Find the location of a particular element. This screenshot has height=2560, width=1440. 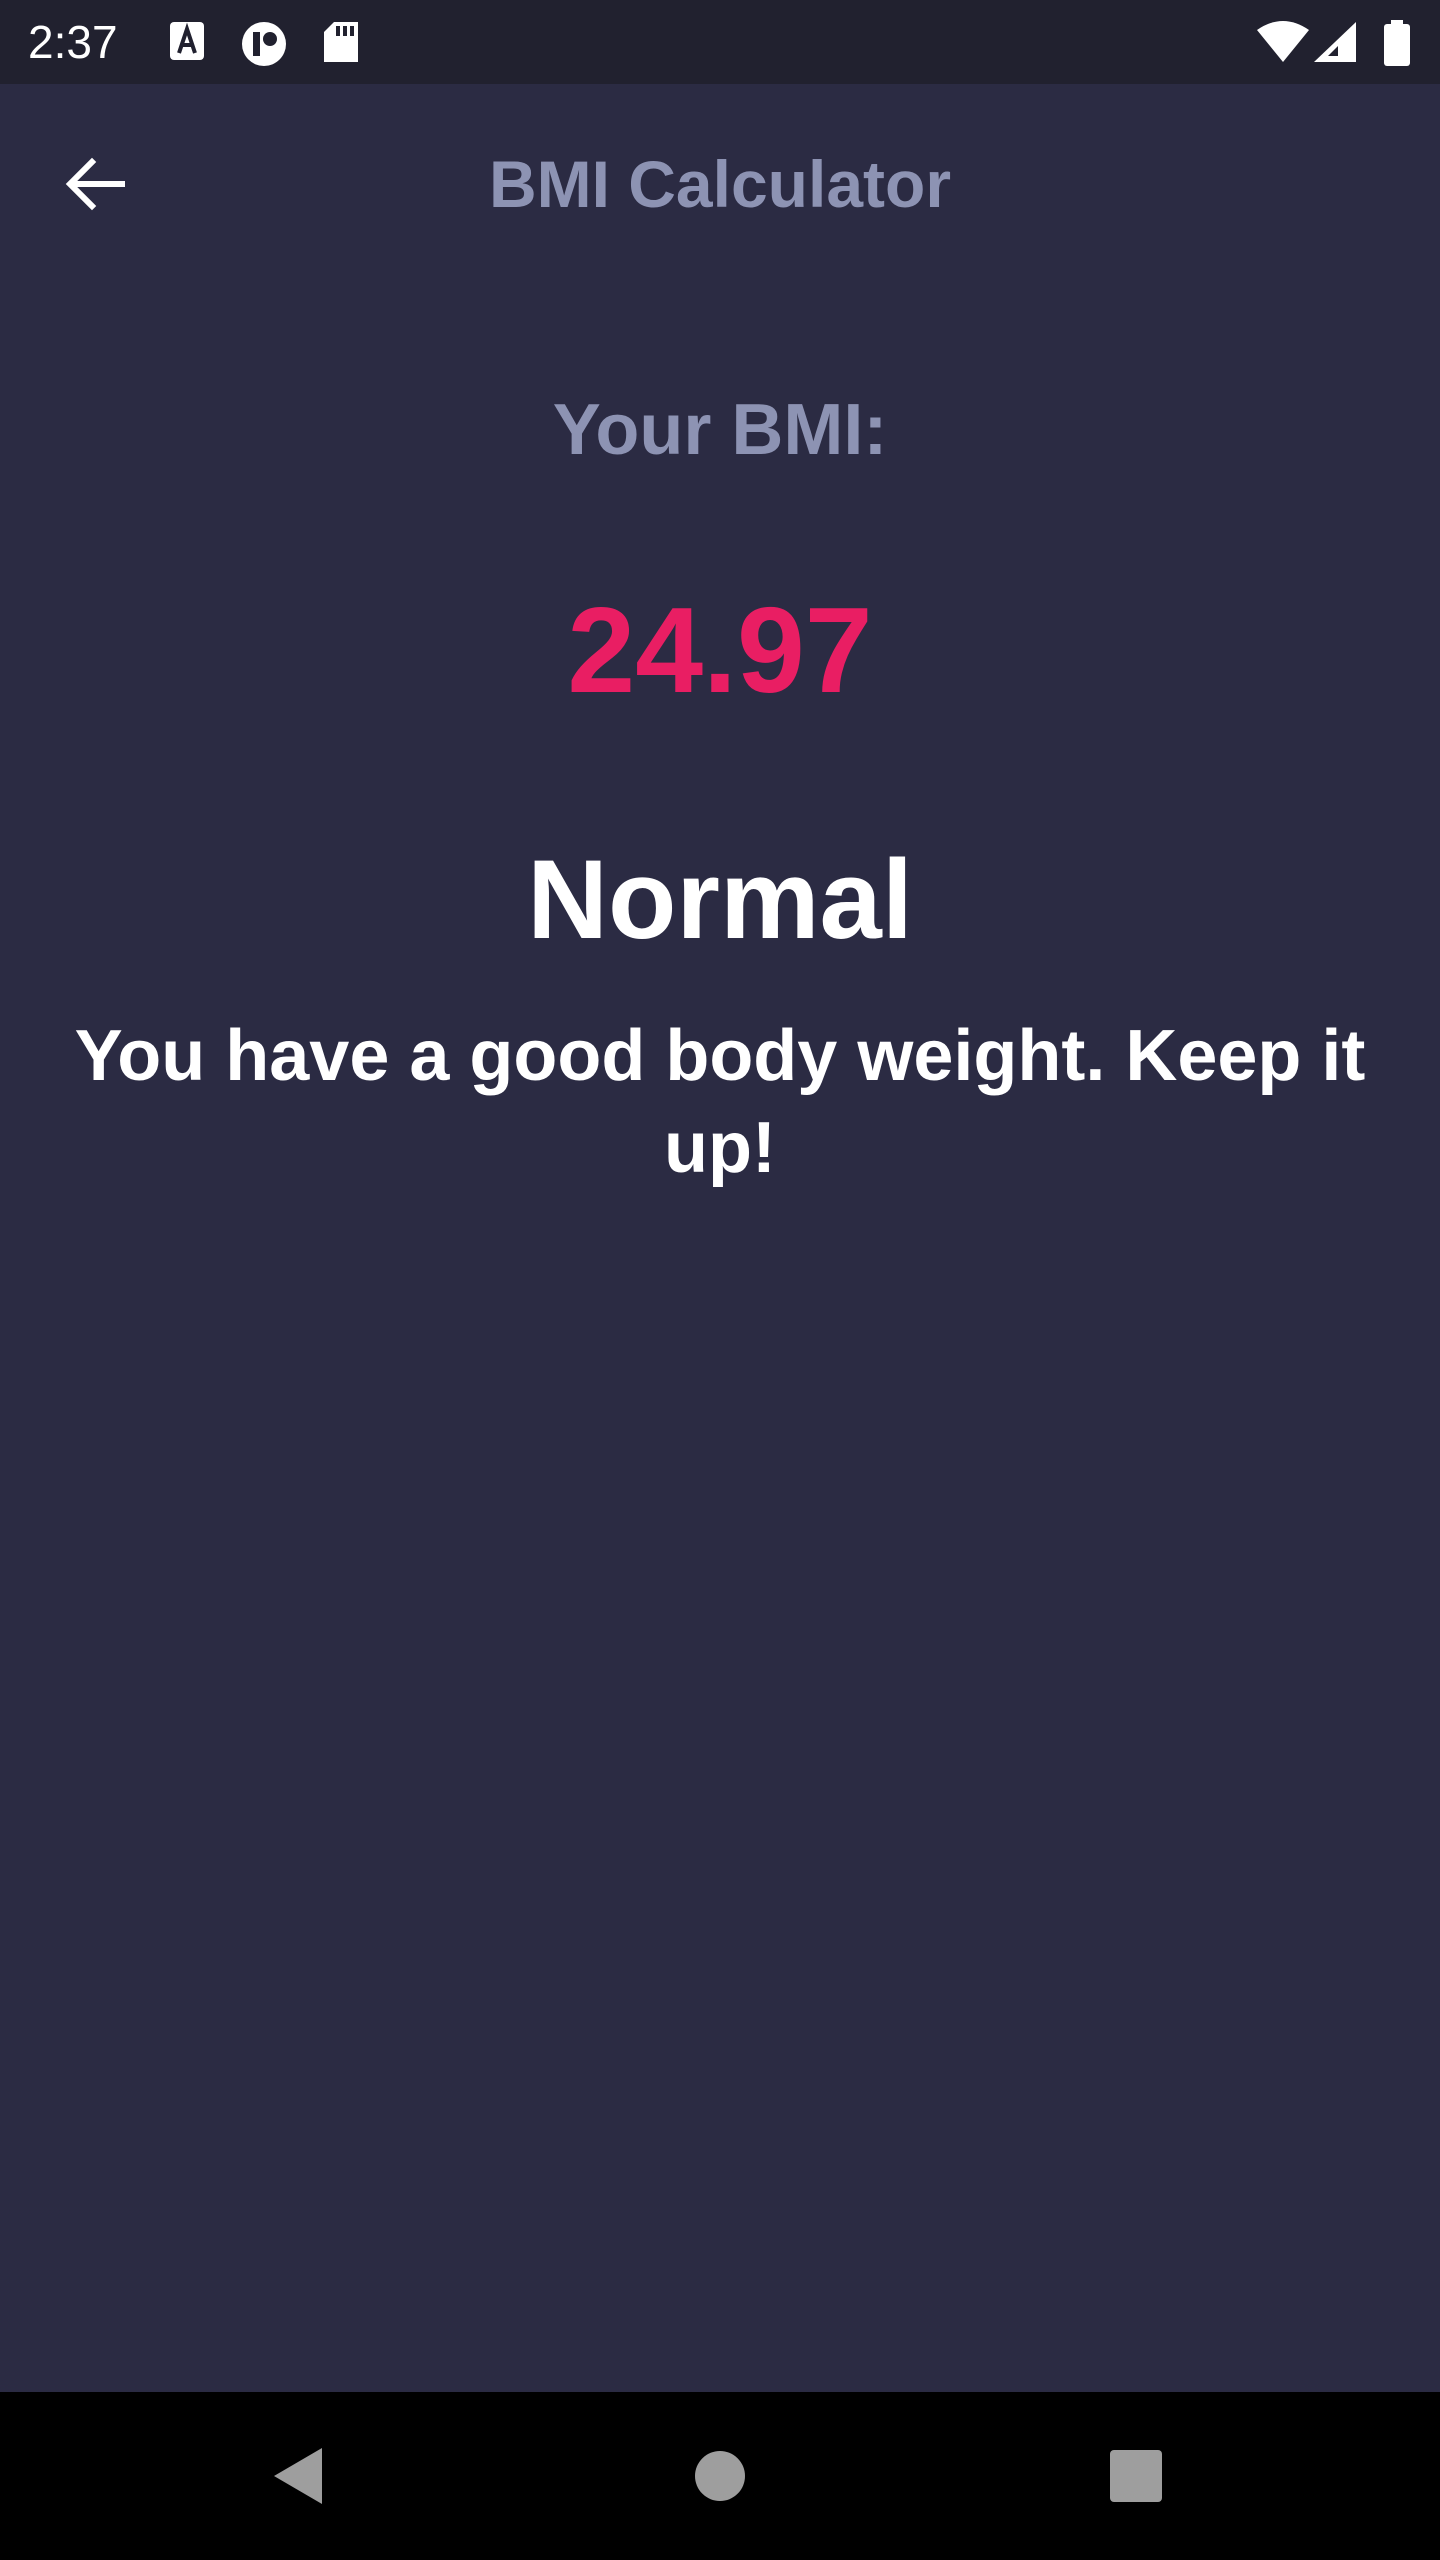

circle-p-icon is located at coordinates (266, 46).